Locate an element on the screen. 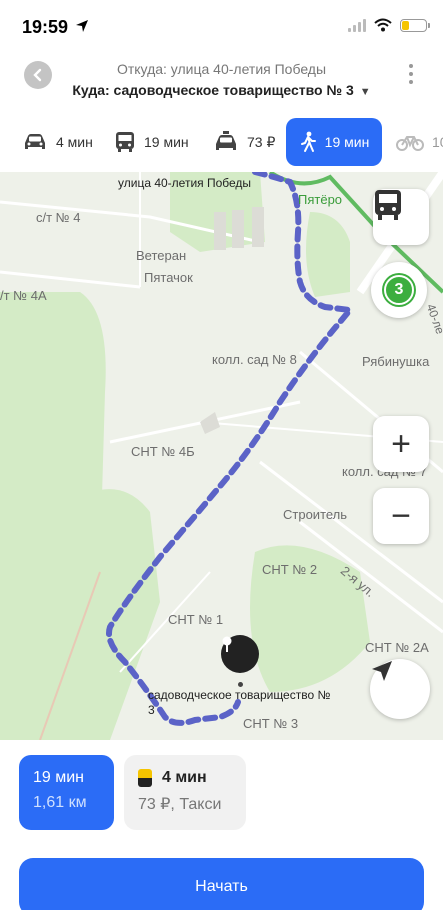  walk-icon is located at coordinates (308, 141).